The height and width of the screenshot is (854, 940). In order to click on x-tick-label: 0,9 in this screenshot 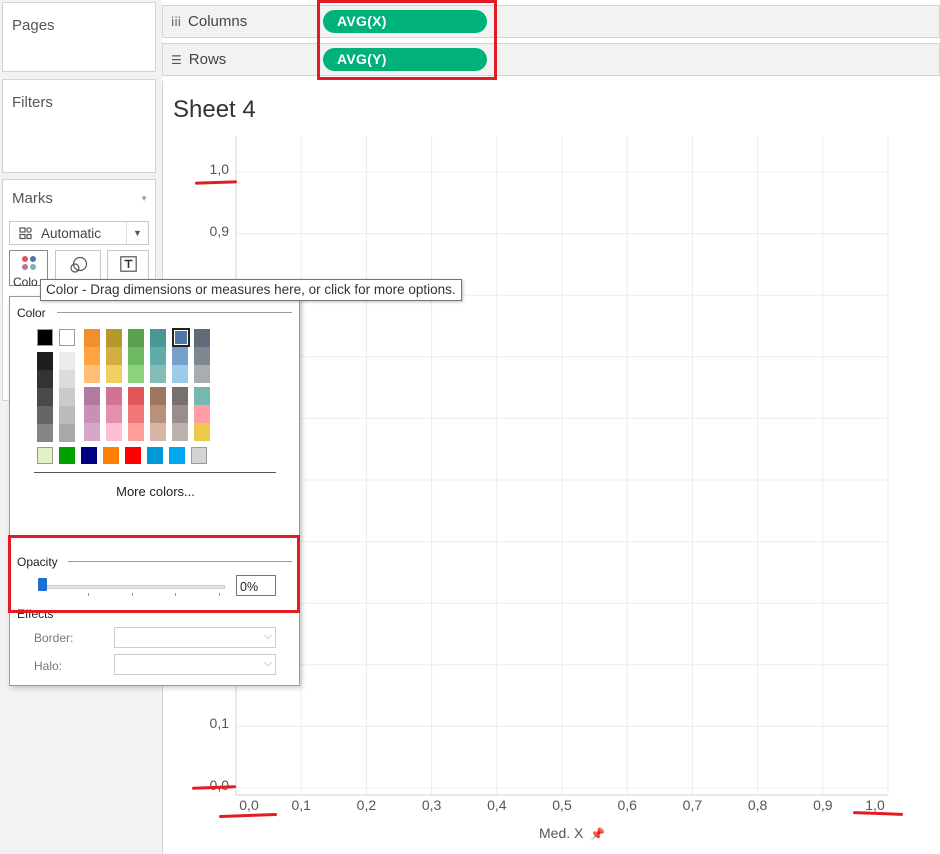, I will do `click(823, 805)`.